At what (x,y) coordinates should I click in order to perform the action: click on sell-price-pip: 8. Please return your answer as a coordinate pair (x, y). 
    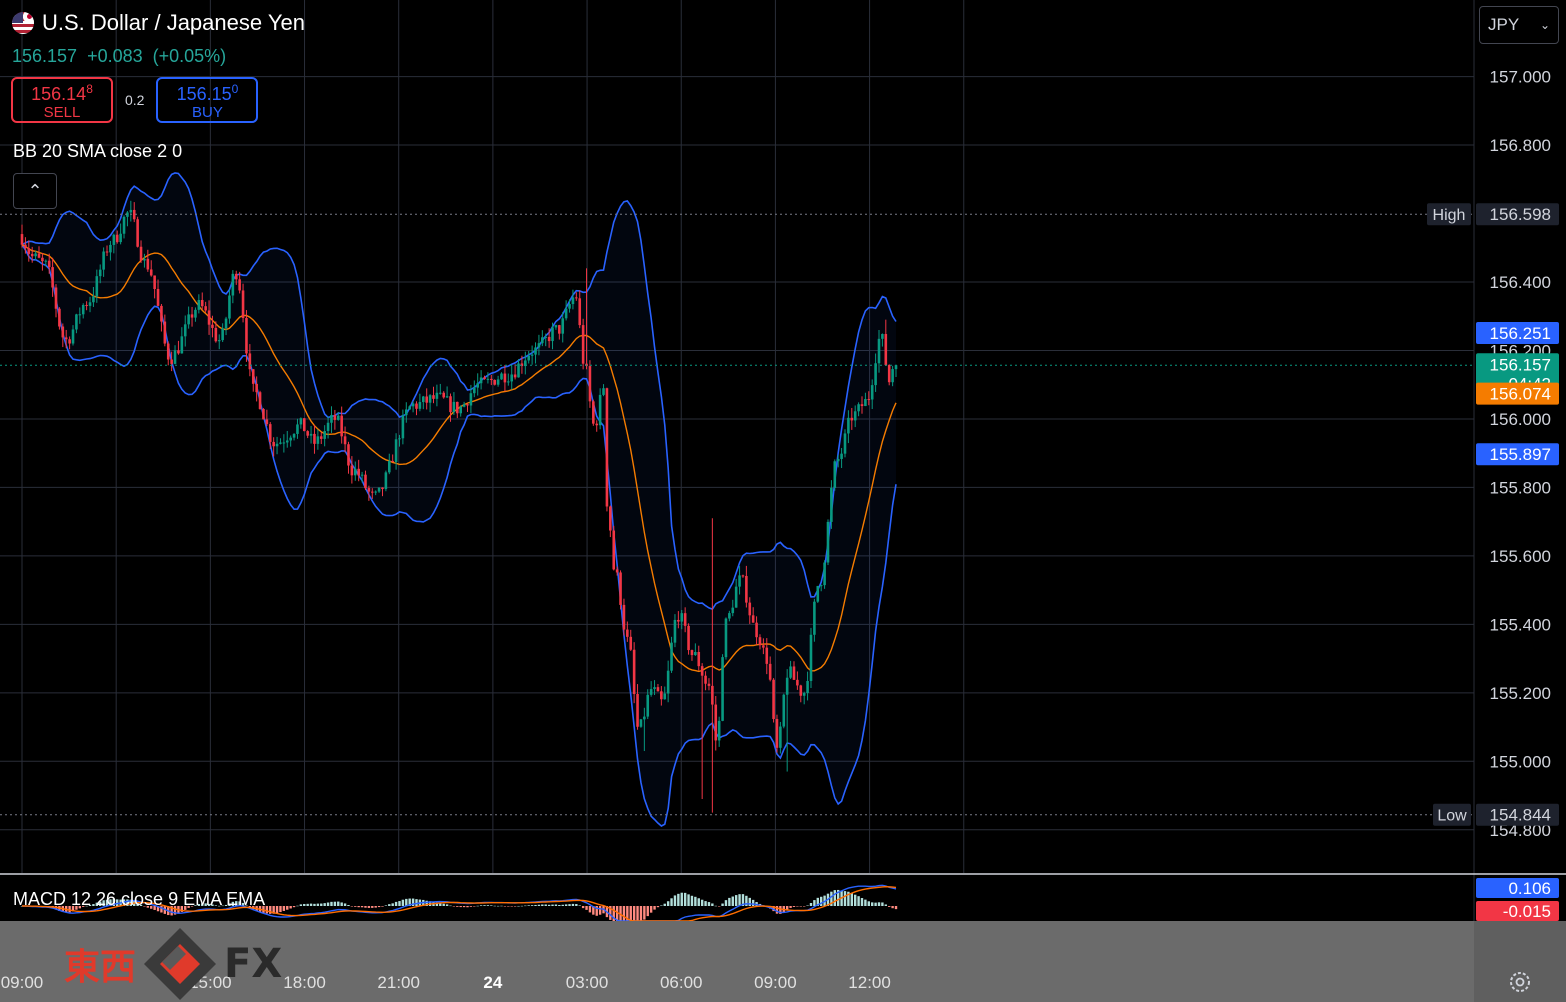
    Looking at the image, I should click on (89, 88).